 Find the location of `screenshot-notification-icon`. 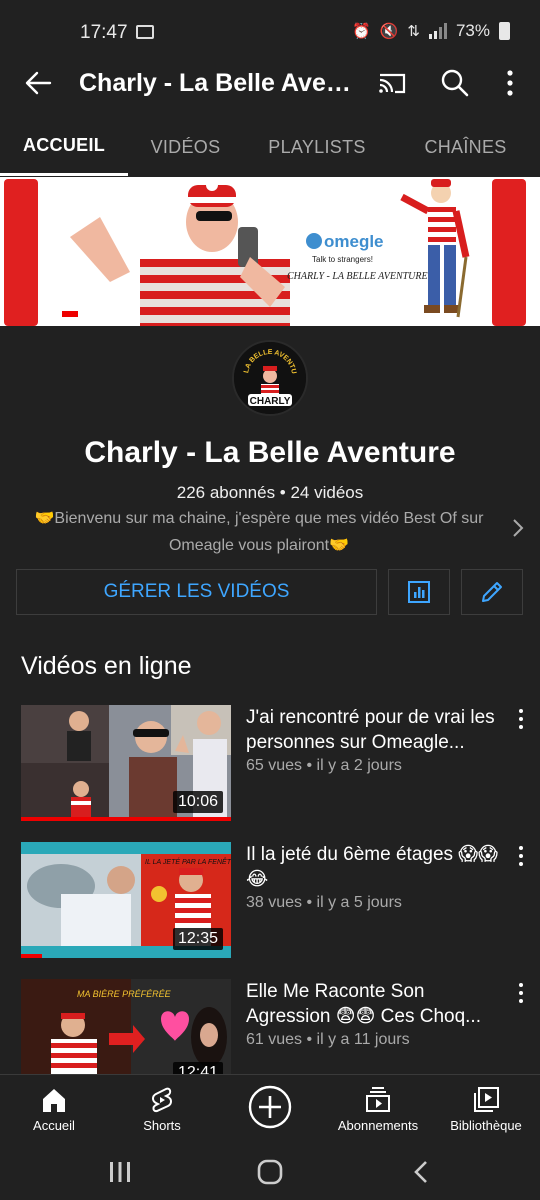

screenshot-notification-icon is located at coordinates (145, 32).